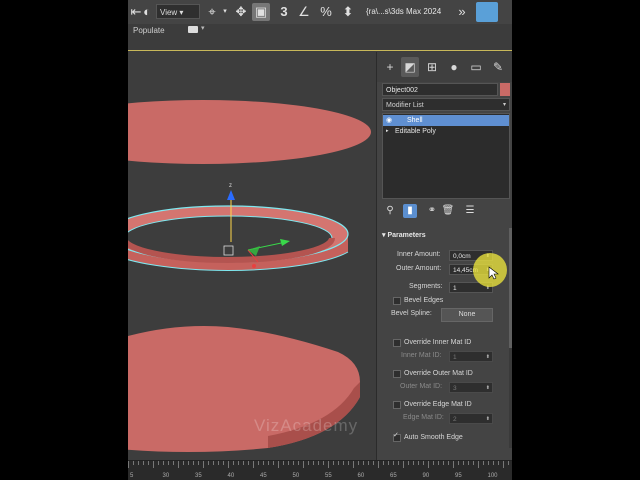 Image resolution: width=640 pixels, height=480 pixels. What do you see at coordinates (198, 476) in the screenshot?
I see `timeline-tick-label: 35` at bounding box center [198, 476].